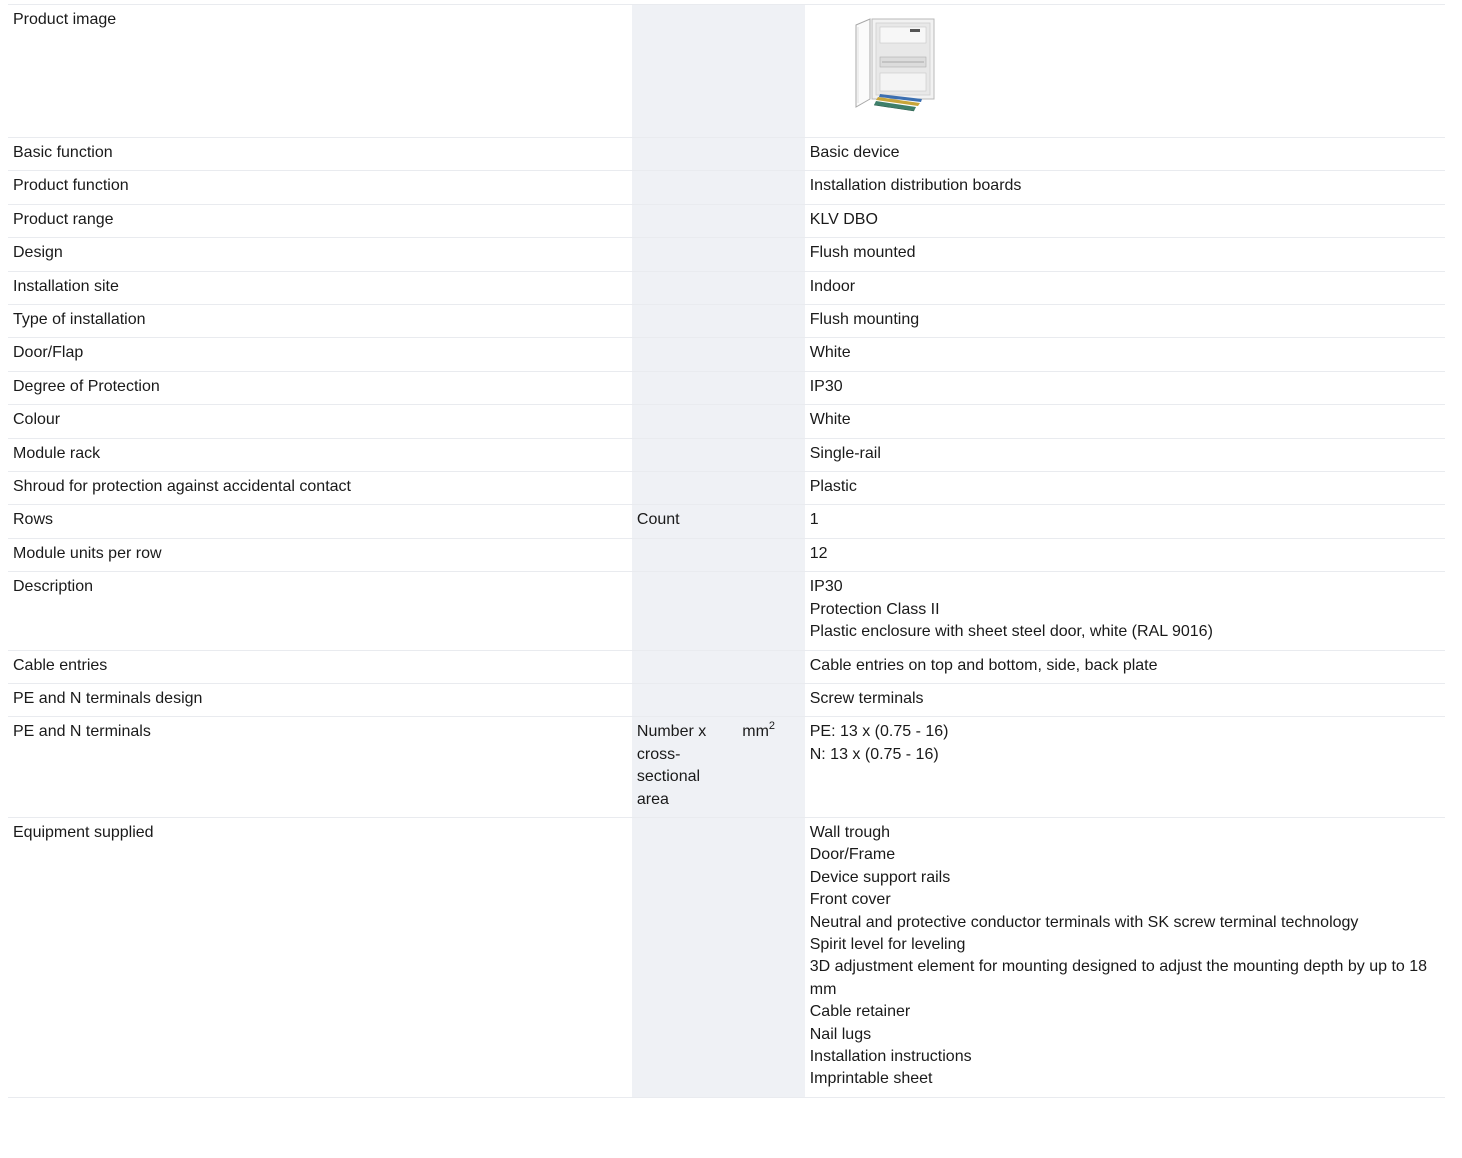 This screenshot has width=1462, height=1158. What do you see at coordinates (320, 700) in the screenshot?
I see `spec-name: PE and N terminals design` at bounding box center [320, 700].